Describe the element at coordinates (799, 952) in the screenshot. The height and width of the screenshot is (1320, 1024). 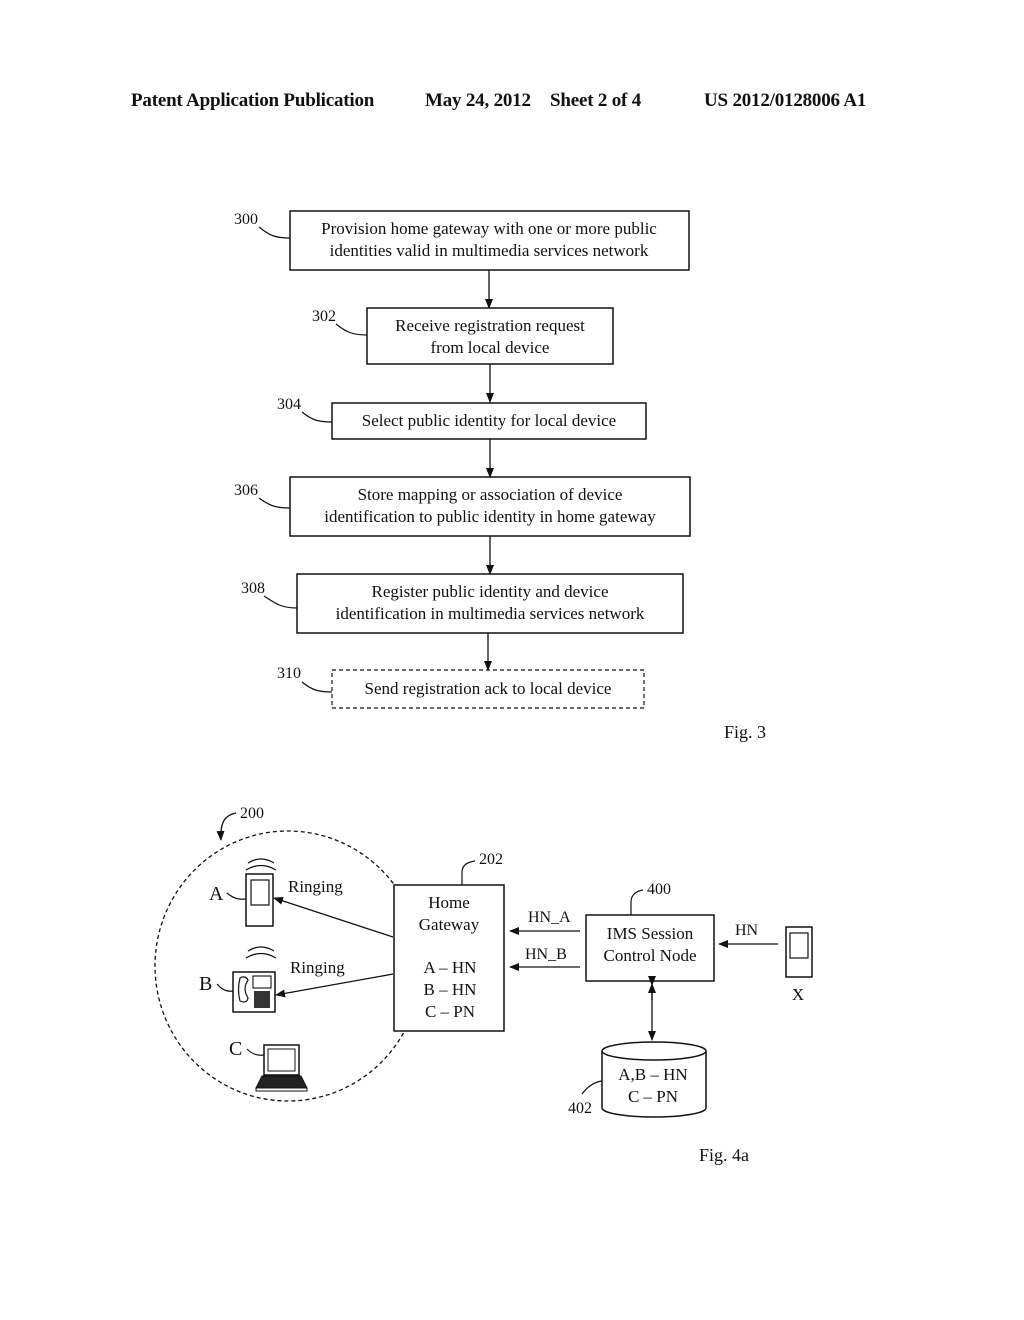
I see `device-x-mobile-phone-icon` at that location.